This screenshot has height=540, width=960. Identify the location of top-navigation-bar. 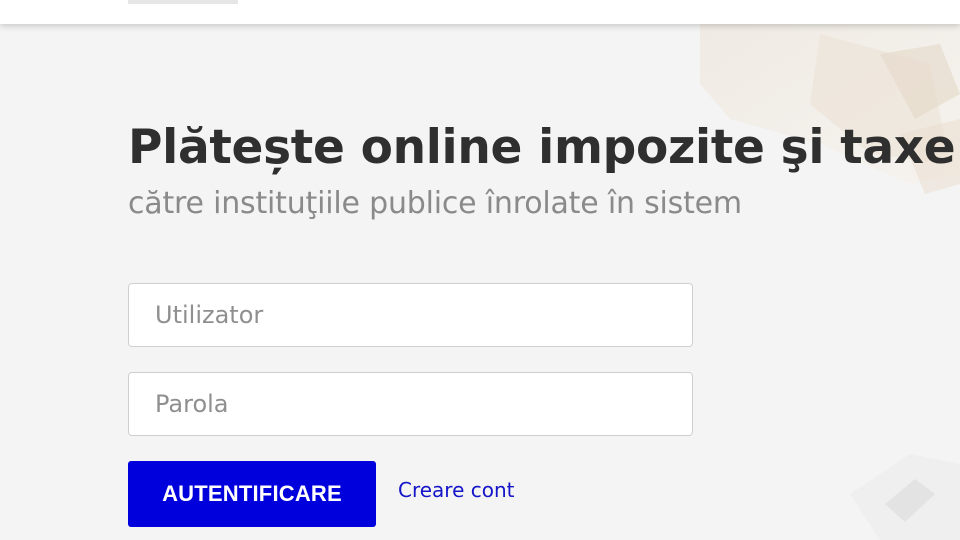
(480, 12).